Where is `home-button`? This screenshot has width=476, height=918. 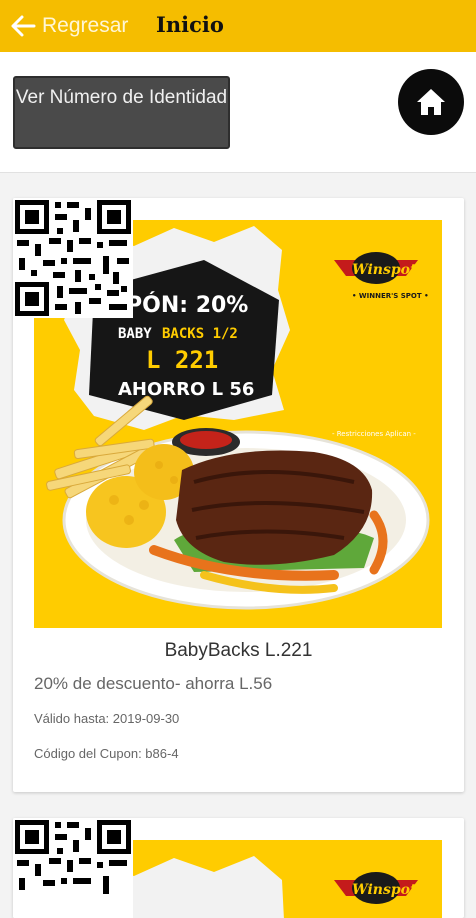 home-button is located at coordinates (431, 102).